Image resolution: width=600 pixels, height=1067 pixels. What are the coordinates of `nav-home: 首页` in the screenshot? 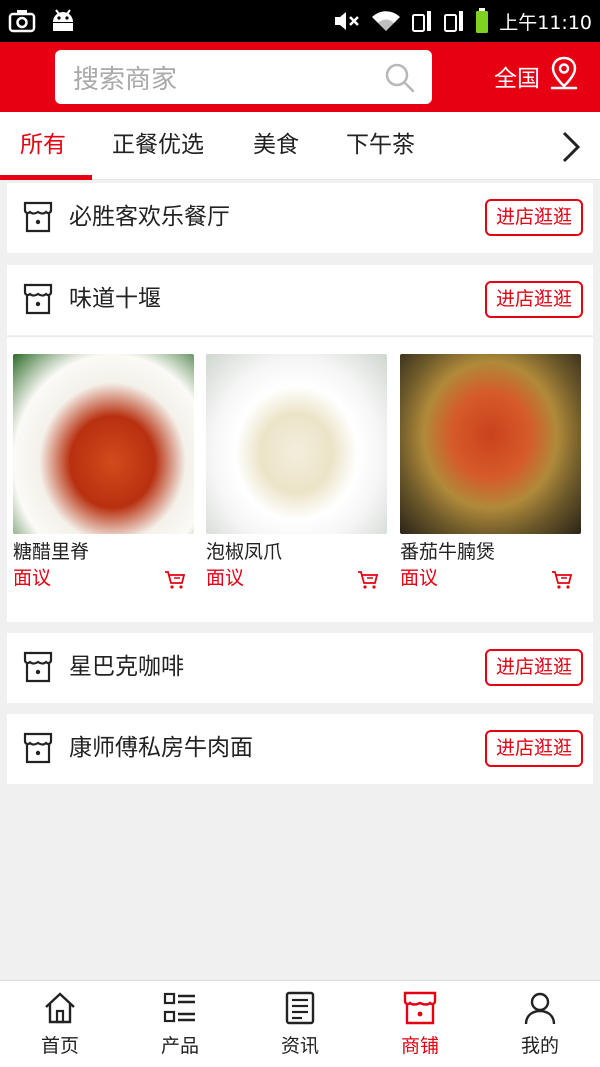 It's located at (60, 1024).